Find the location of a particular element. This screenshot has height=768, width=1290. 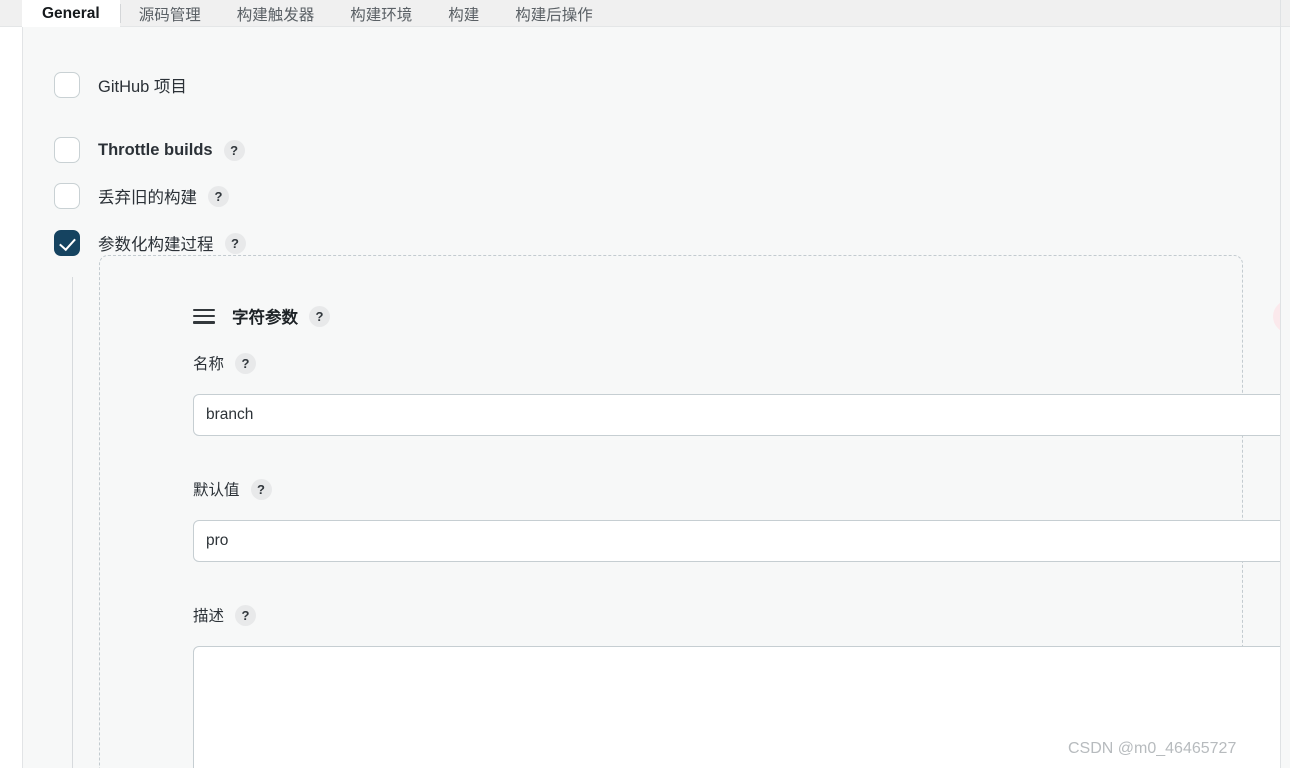

help-icon-default-value-field: ? is located at coordinates (261, 489).